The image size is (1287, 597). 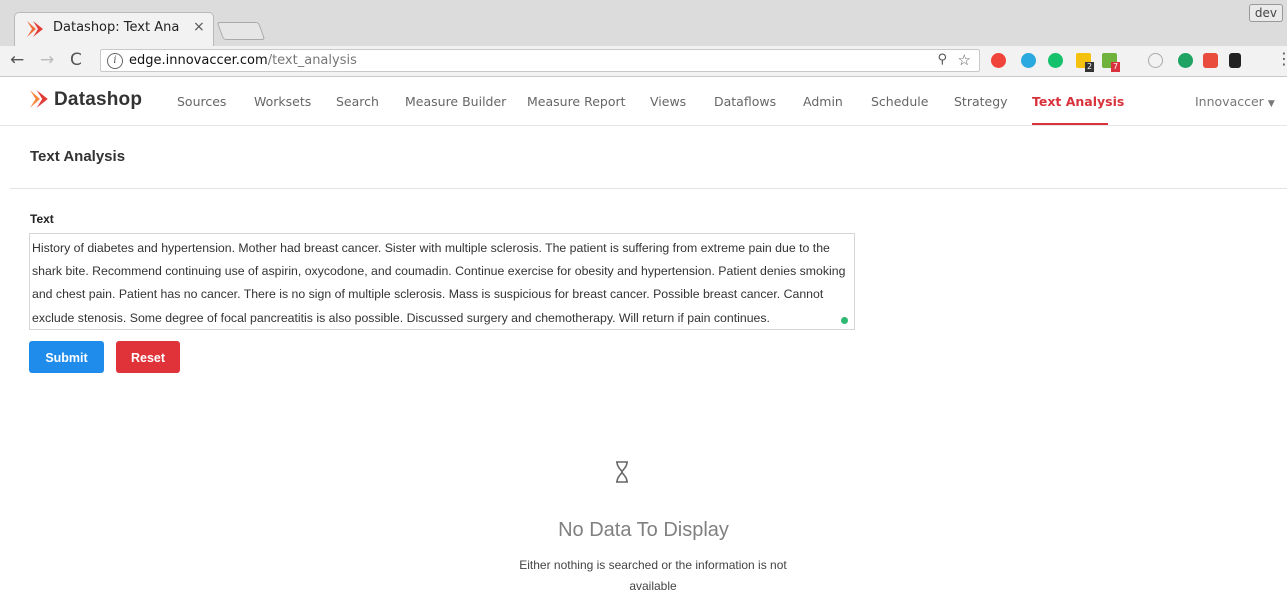 What do you see at coordinates (540, 60) in the screenshot?
I see `address-bar: i edge.innovaccer.com/text_analysis ⚲ ☆` at bounding box center [540, 60].